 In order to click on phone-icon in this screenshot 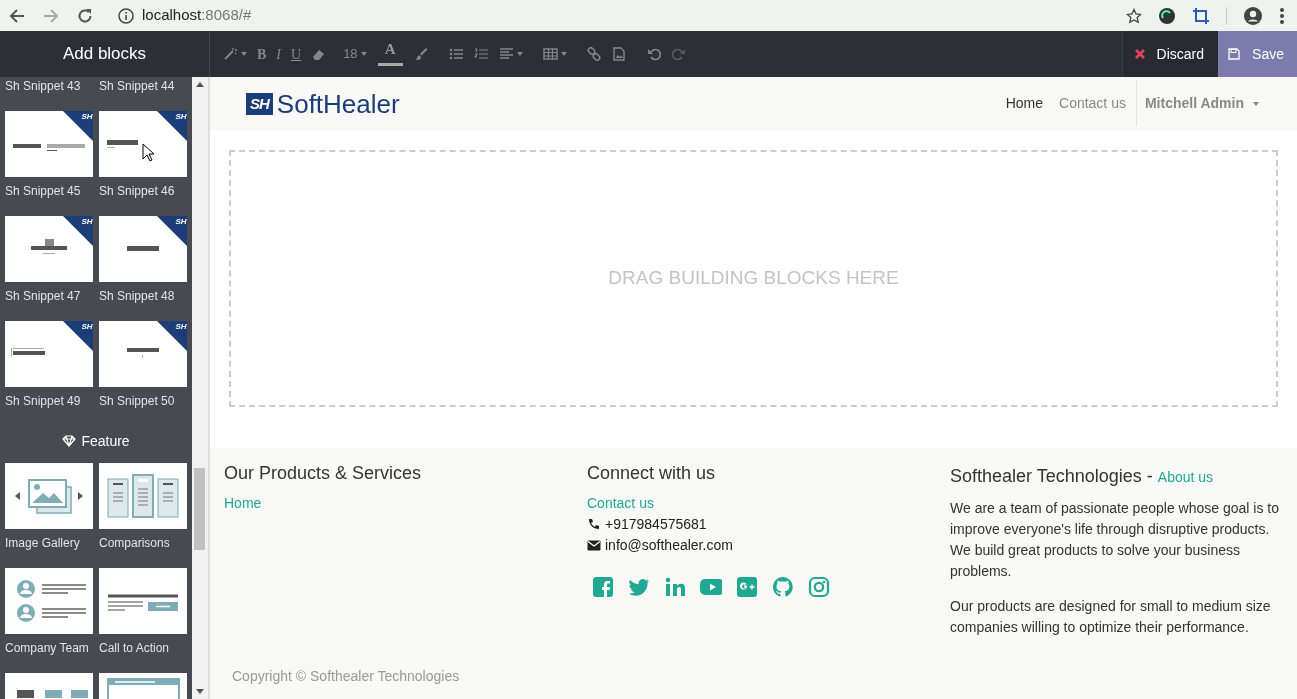, I will do `click(594, 524)`.